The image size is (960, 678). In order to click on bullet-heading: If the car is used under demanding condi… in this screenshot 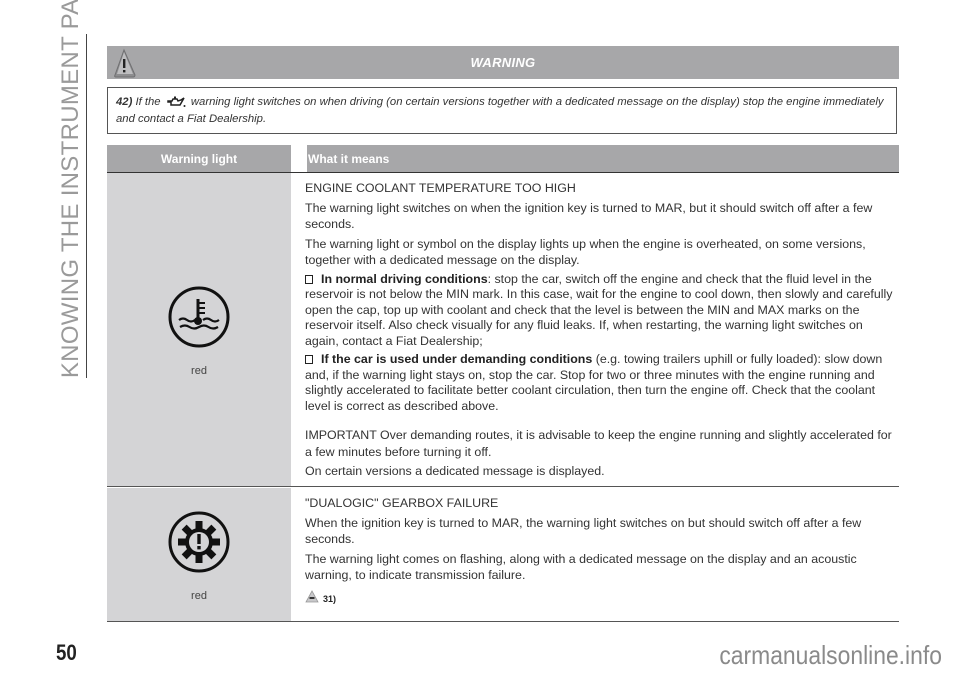, I will do `click(457, 359)`.